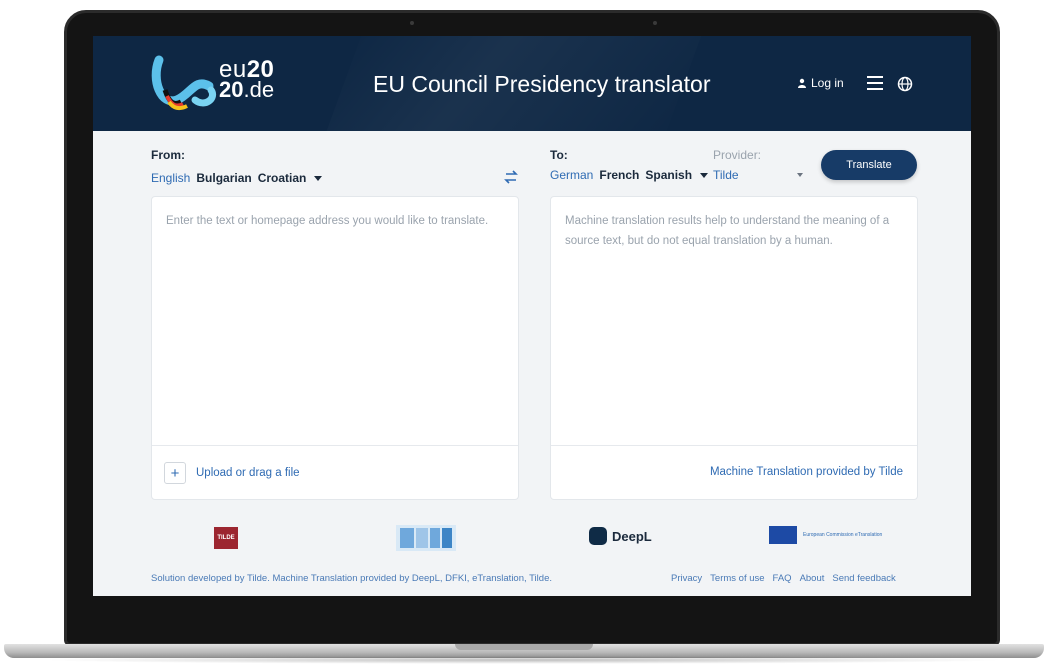 This screenshot has height=668, width=1048. Describe the element at coordinates (802, 83) in the screenshot. I see `user-icon` at that location.